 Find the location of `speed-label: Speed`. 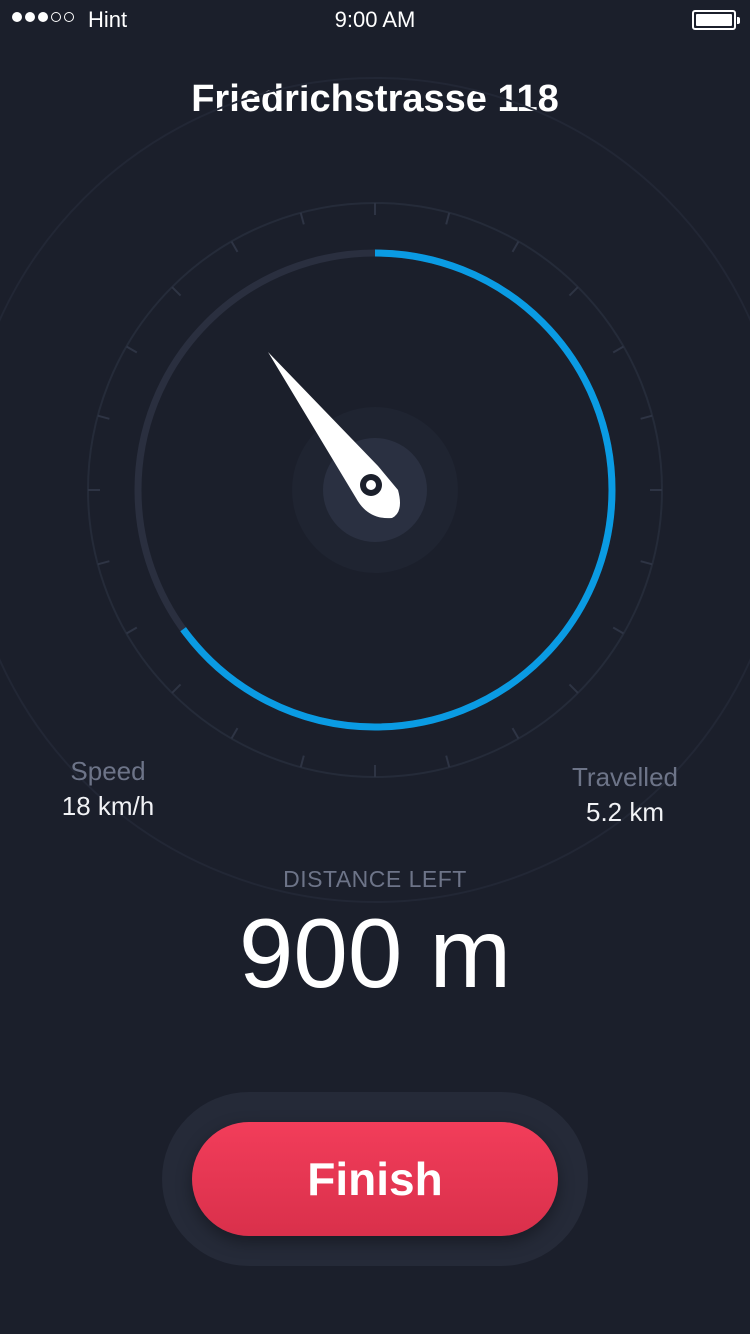

speed-label: Speed is located at coordinates (108, 771).